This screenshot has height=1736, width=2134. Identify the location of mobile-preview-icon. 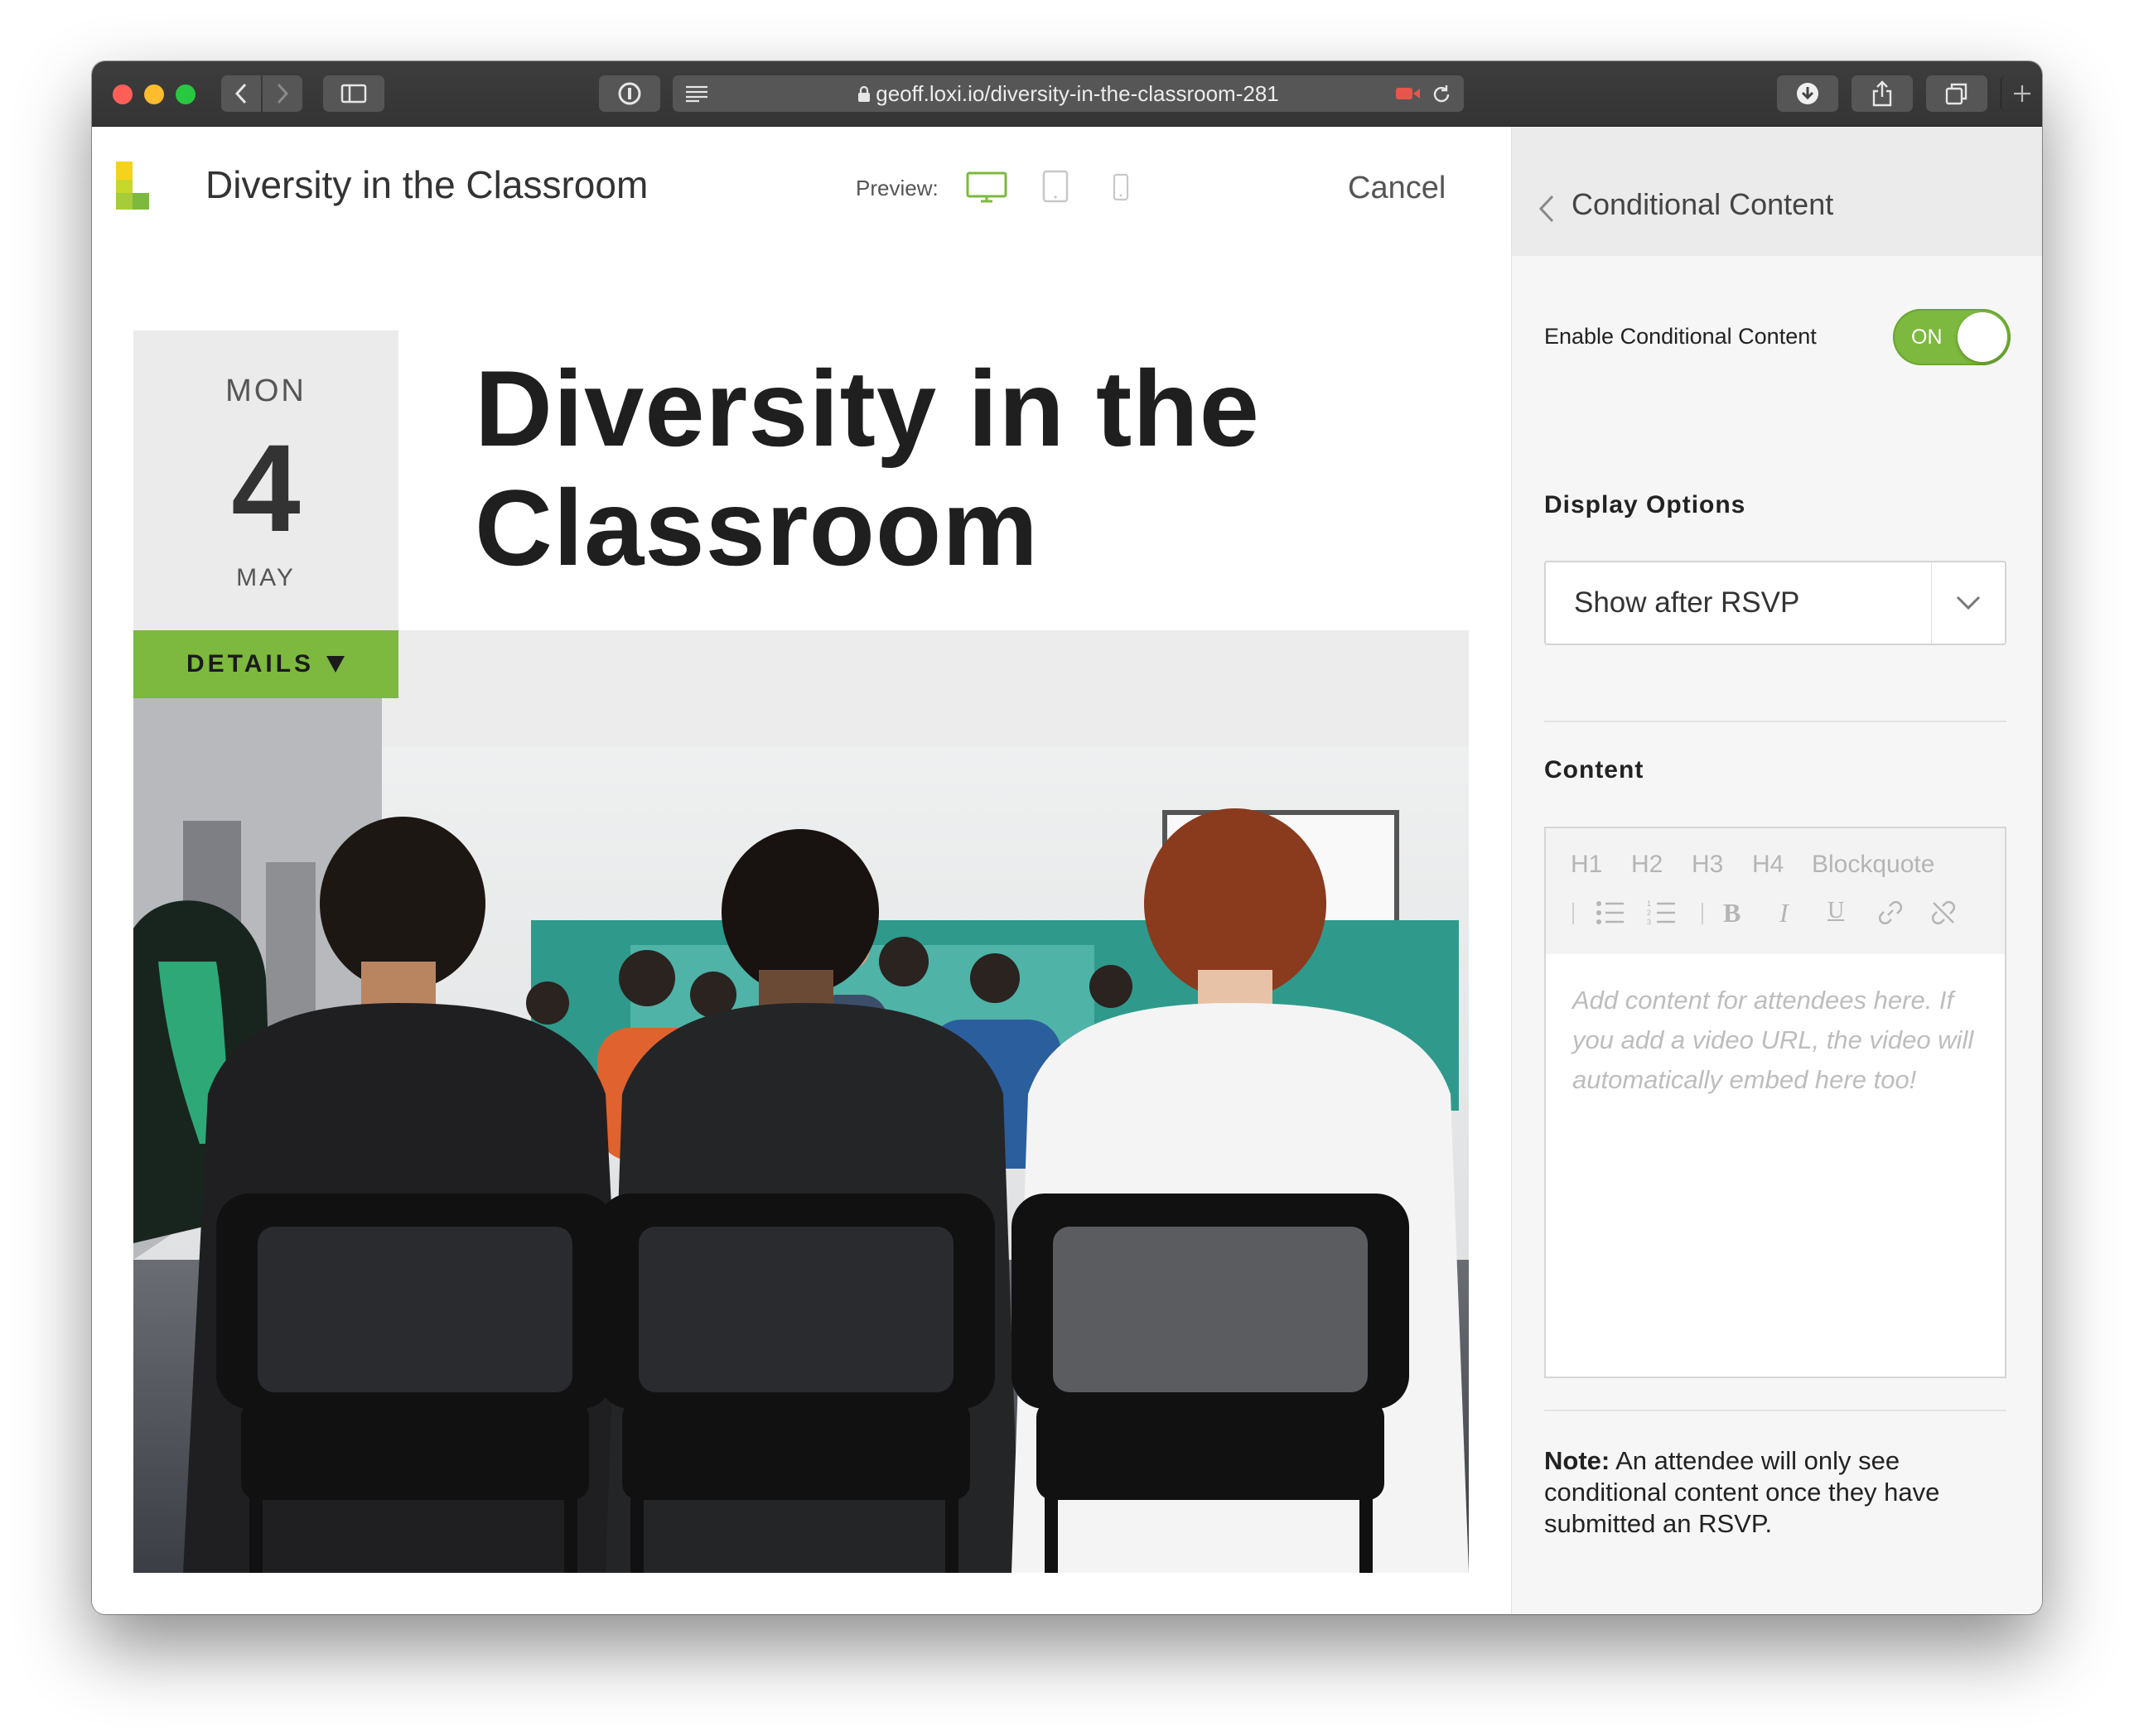
(1121, 187).